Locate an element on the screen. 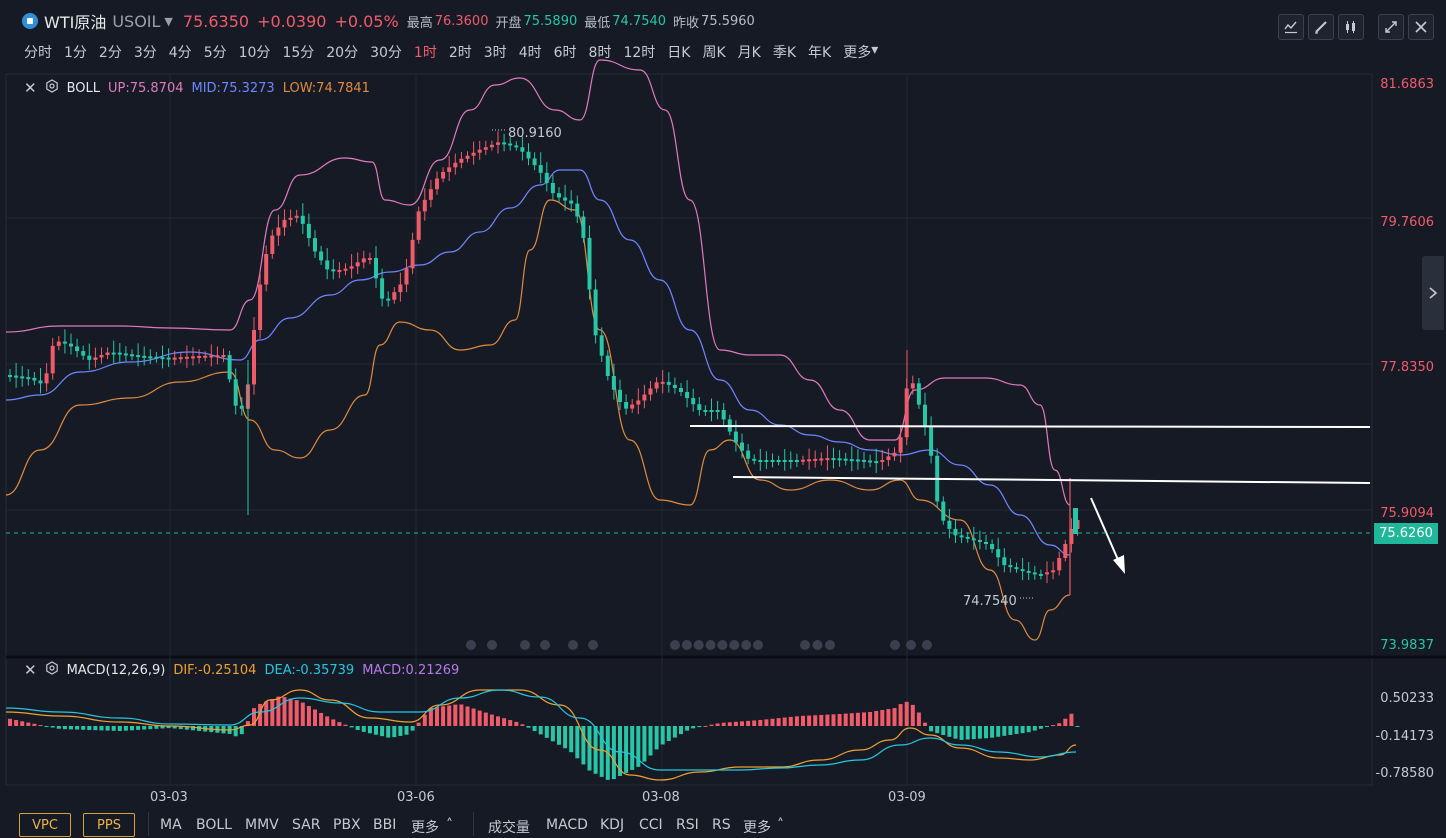  time-axis-label: 03-06 is located at coordinates (416, 797).